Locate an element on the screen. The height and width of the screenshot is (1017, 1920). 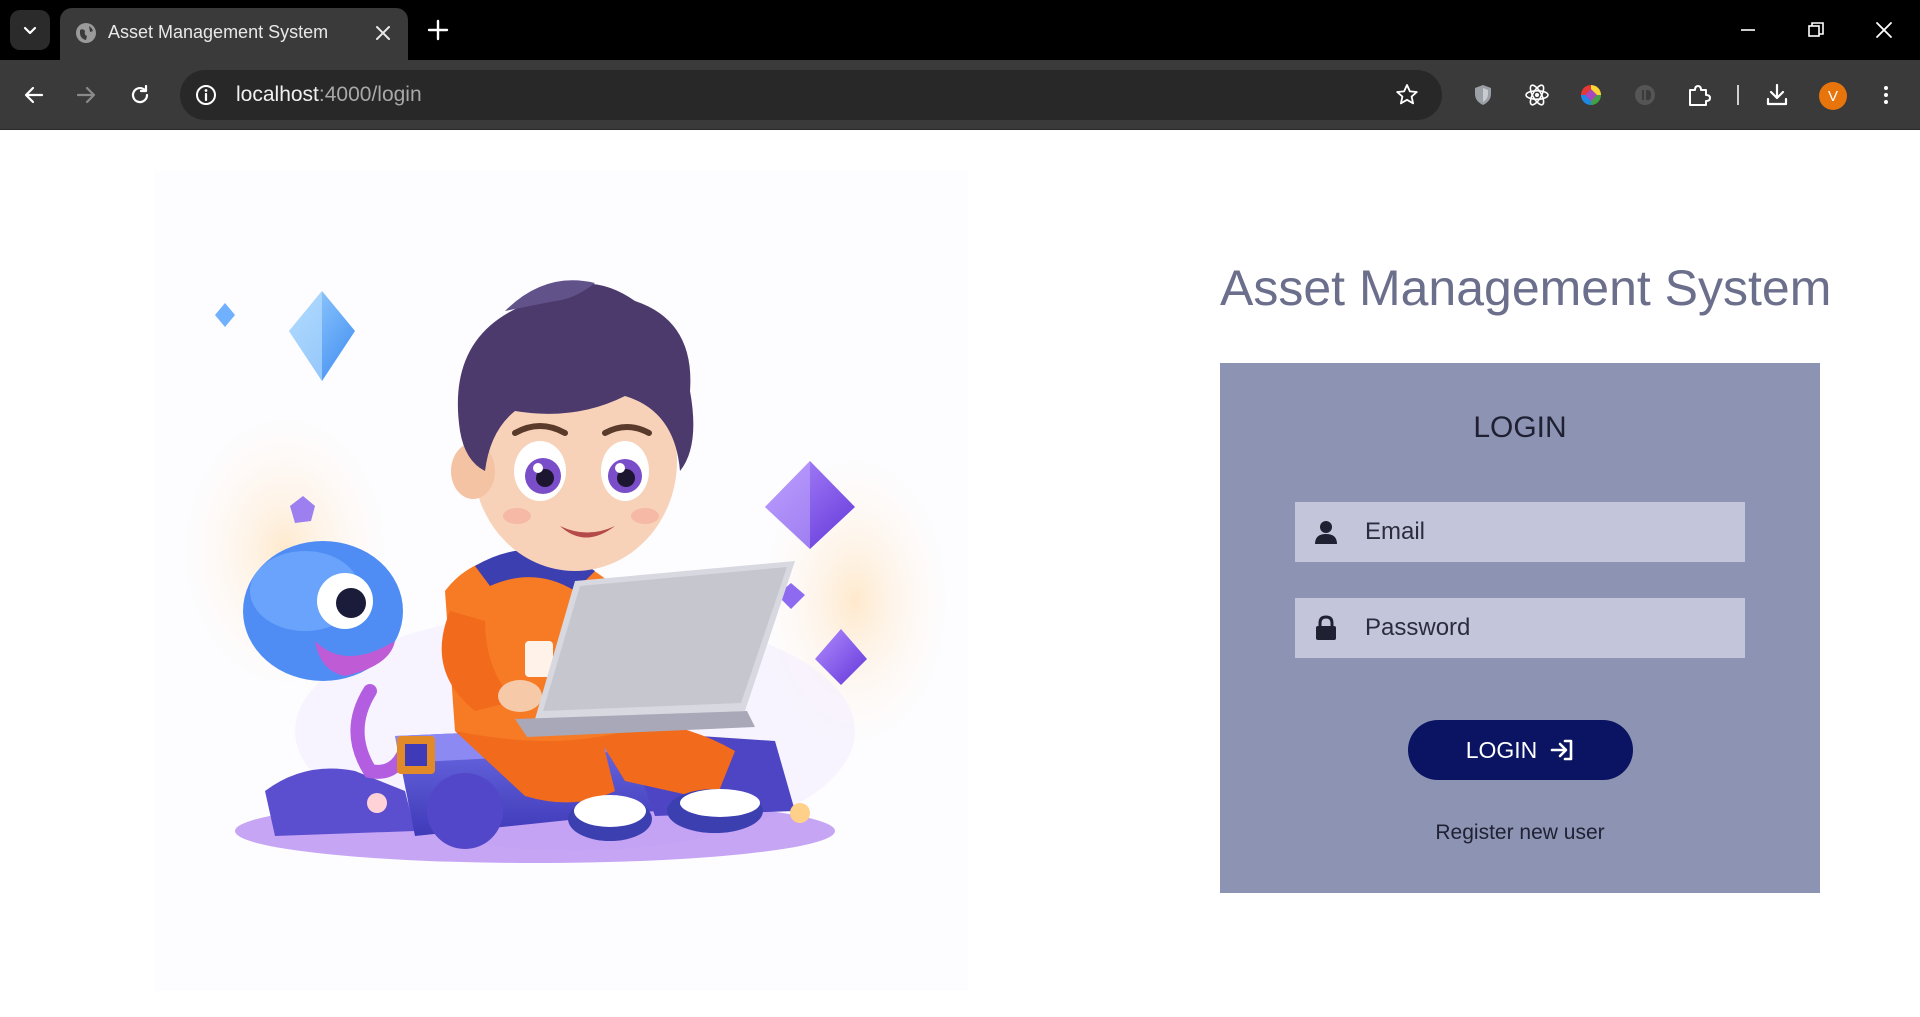
url-text: localhost:4000/login is located at coordinates (329, 95).